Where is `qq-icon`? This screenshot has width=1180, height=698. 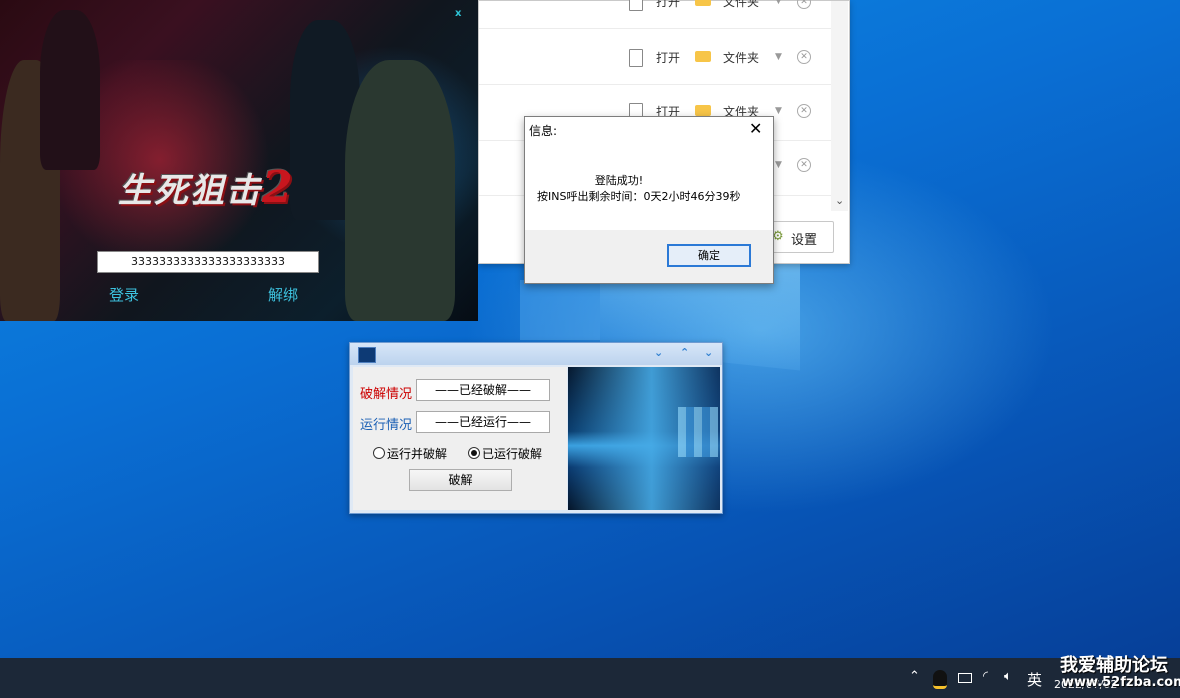
qq-icon is located at coordinates (940, 679).